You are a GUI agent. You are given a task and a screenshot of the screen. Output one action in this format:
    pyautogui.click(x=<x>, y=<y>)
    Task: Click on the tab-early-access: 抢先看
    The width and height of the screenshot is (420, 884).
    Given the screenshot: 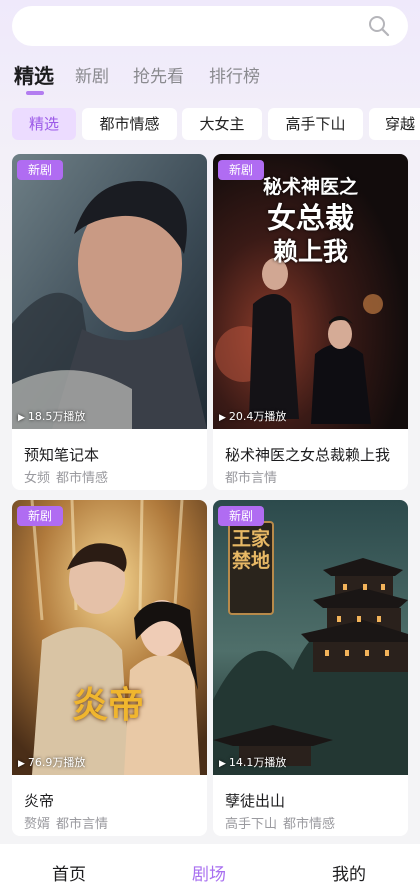 What is the action you would take?
    pyautogui.click(x=158, y=74)
    